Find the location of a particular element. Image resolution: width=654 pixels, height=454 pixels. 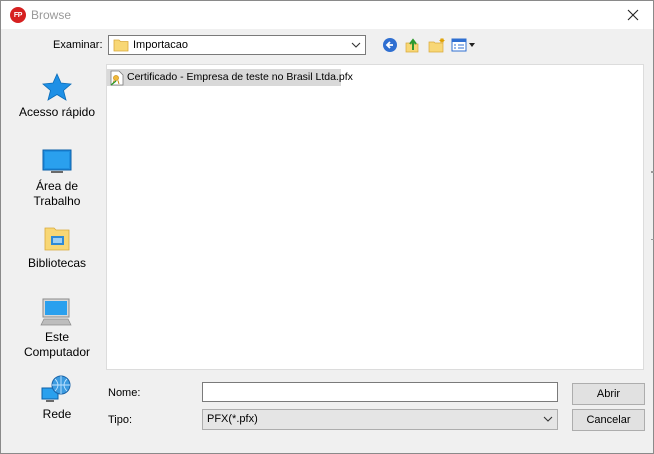

folder-icon is located at coordinates (121, 45).